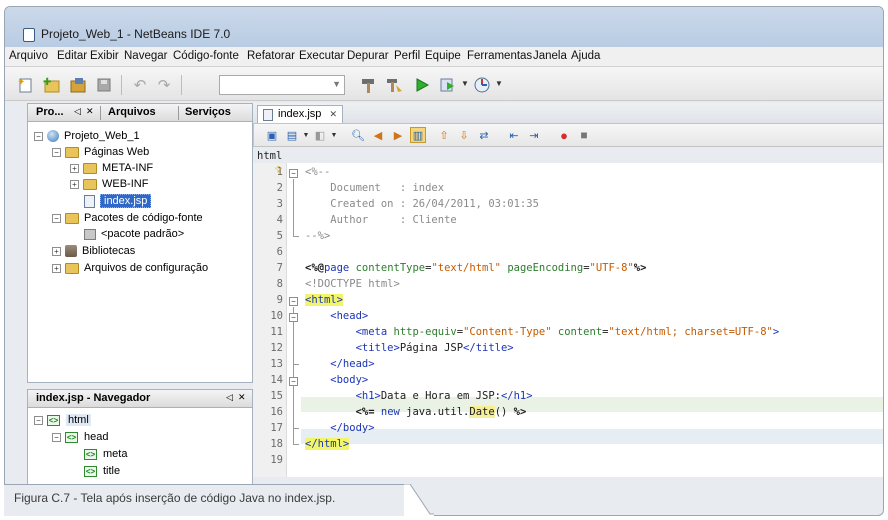 This screenshot has width=888, height=520. What do you see at coordinates (499, 56) in the screenshot?
I see `menu-ferramentas: Ferramentas` at bounding box center [499, 56].